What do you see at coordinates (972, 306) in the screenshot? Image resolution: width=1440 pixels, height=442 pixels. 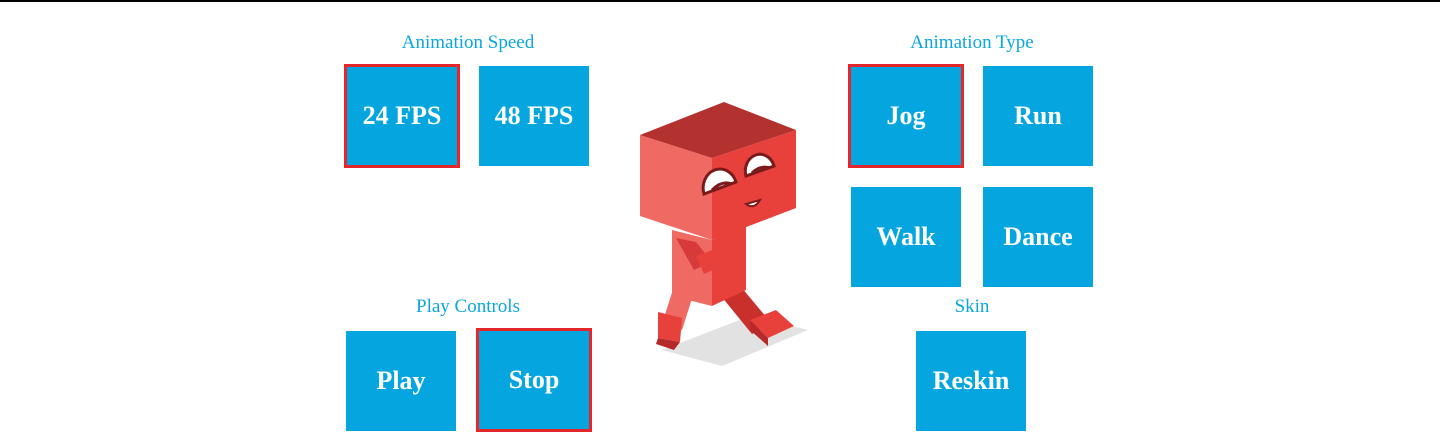 I see `skin-label: Skin` at bounding box center [972, 306].